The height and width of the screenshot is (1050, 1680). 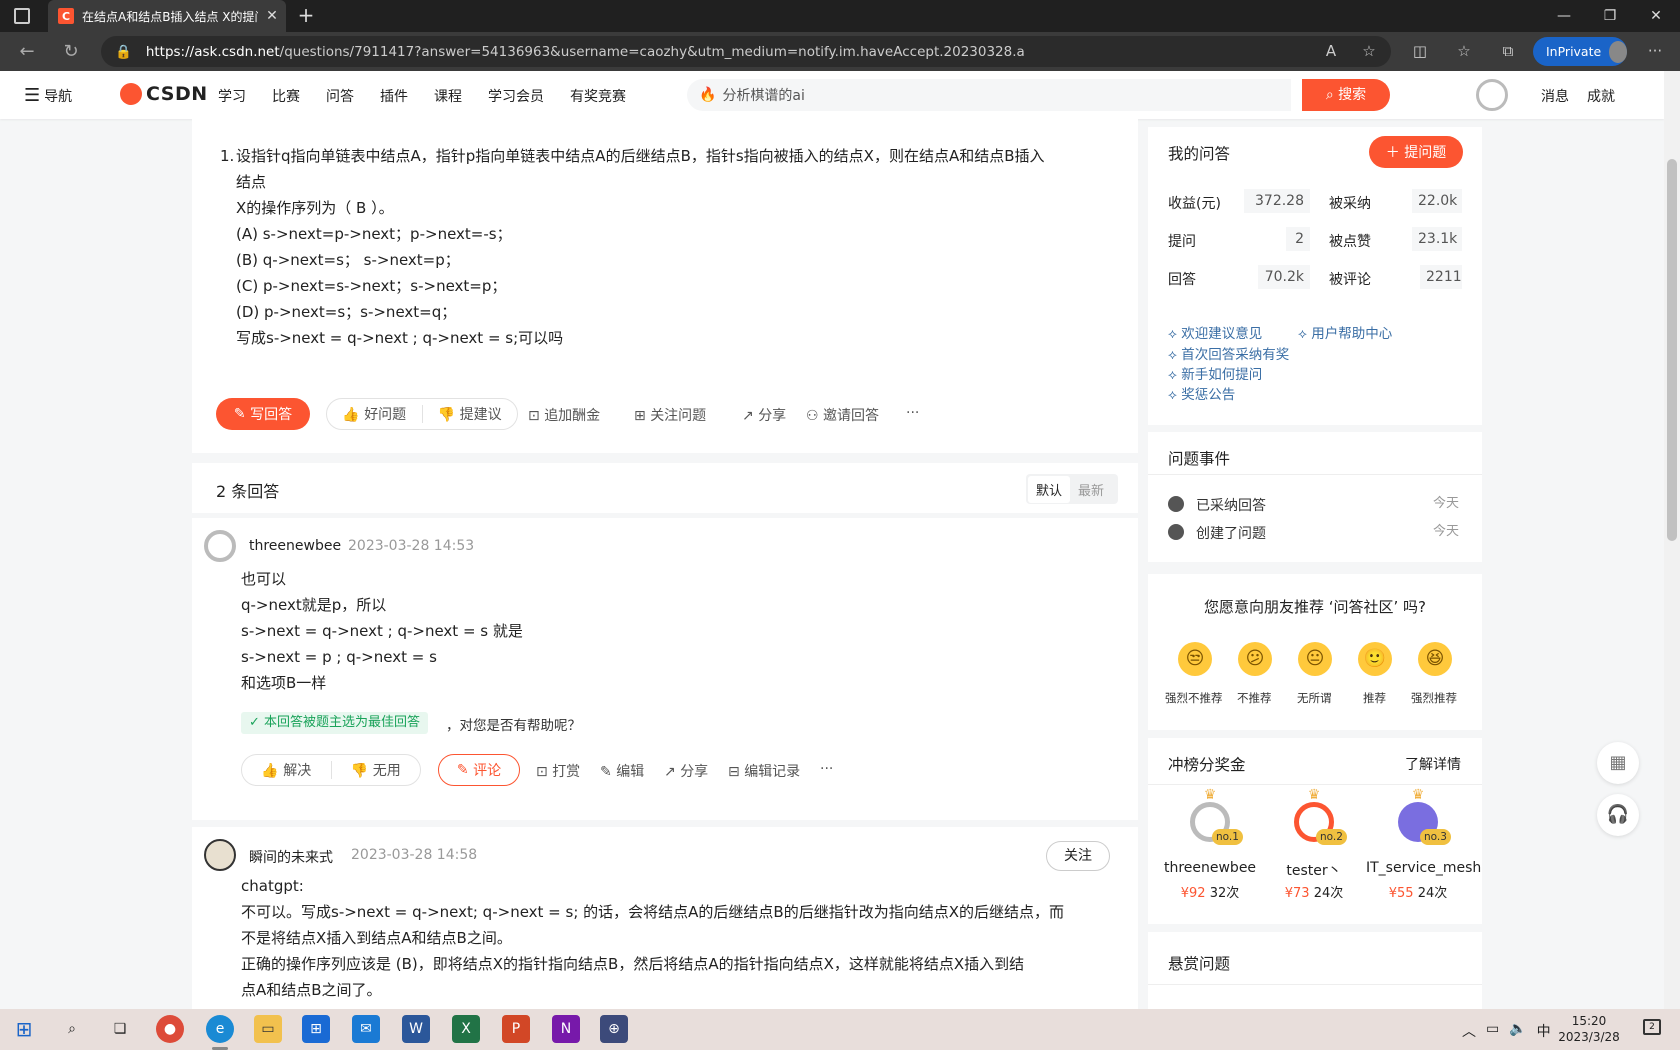 I want to click on scrollbar-thumb, so click(x=1672, y=350).